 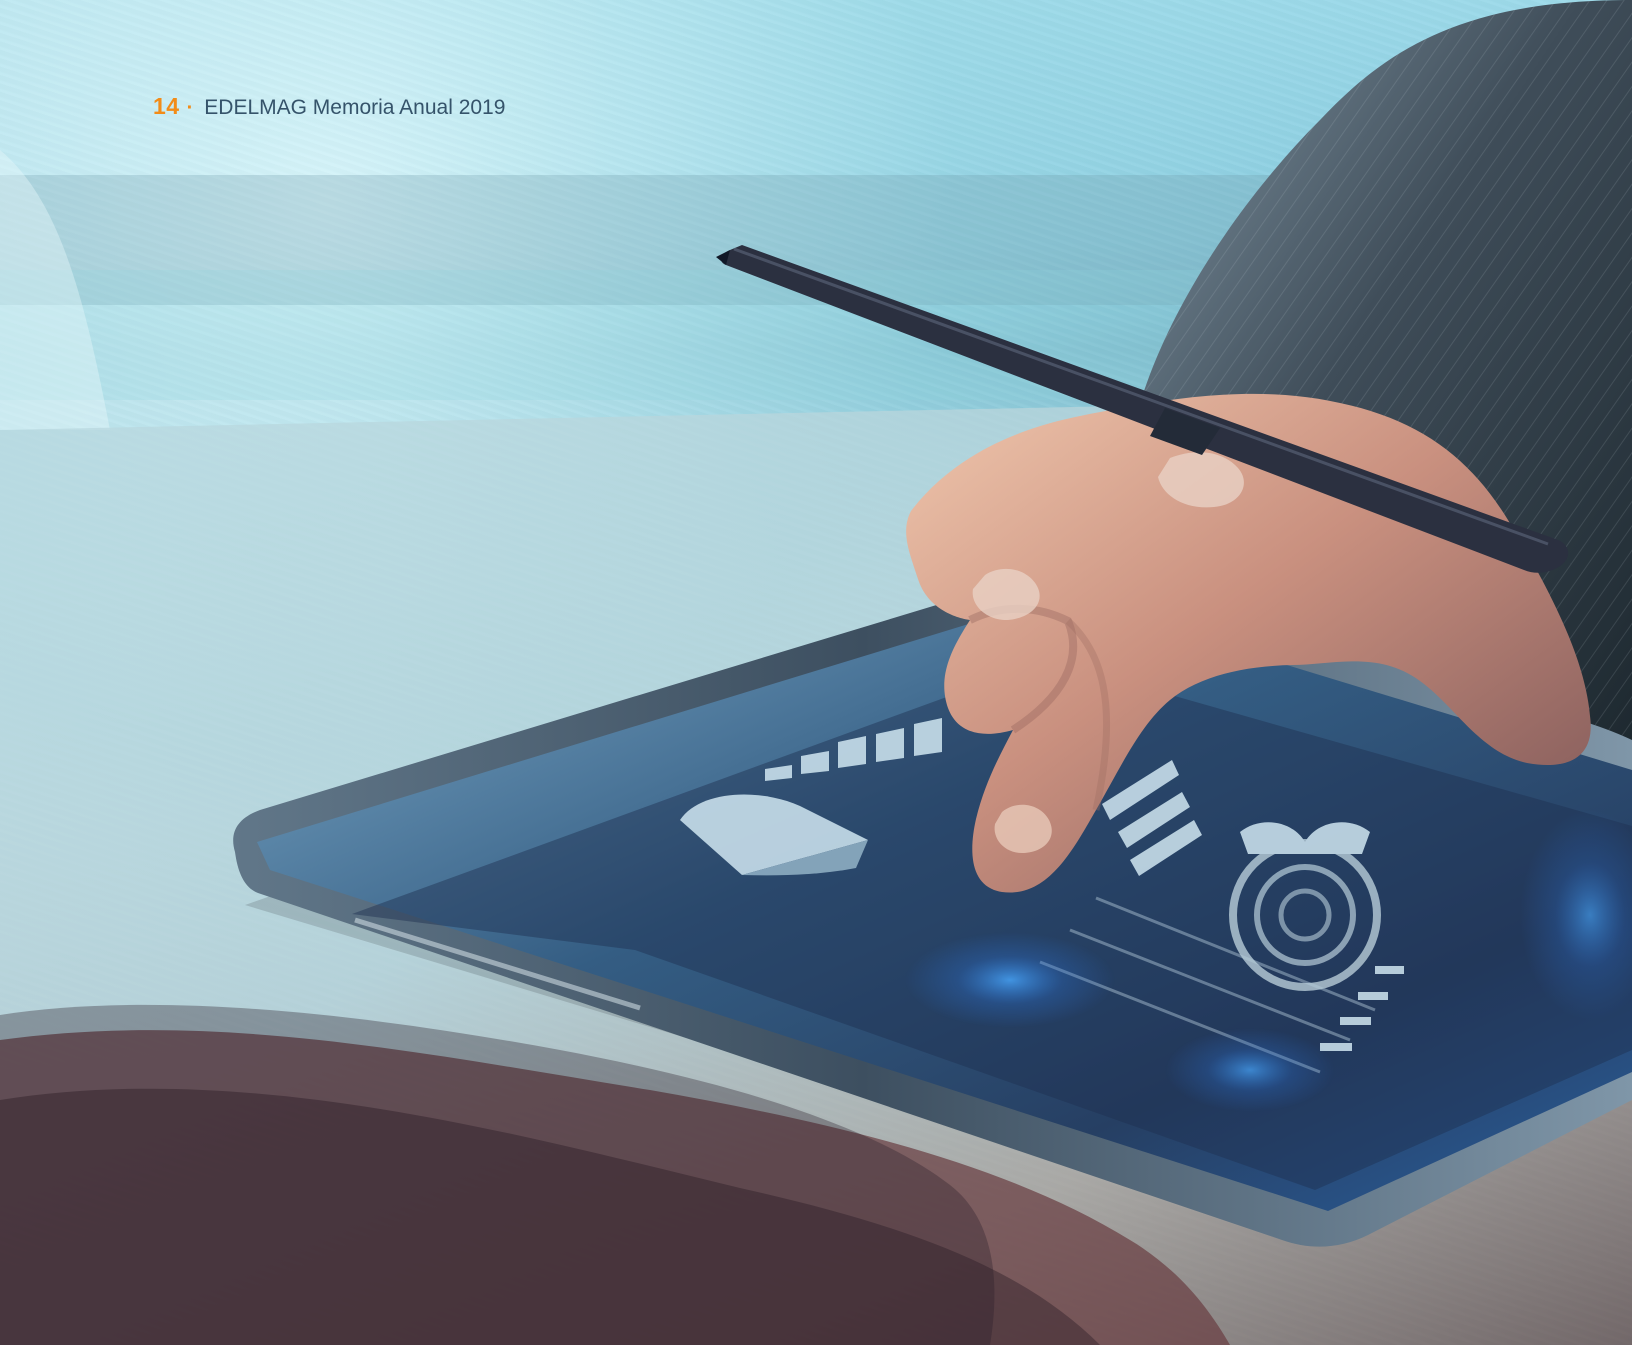 I want to click on page-number: 14, so click(x=166, y=106).